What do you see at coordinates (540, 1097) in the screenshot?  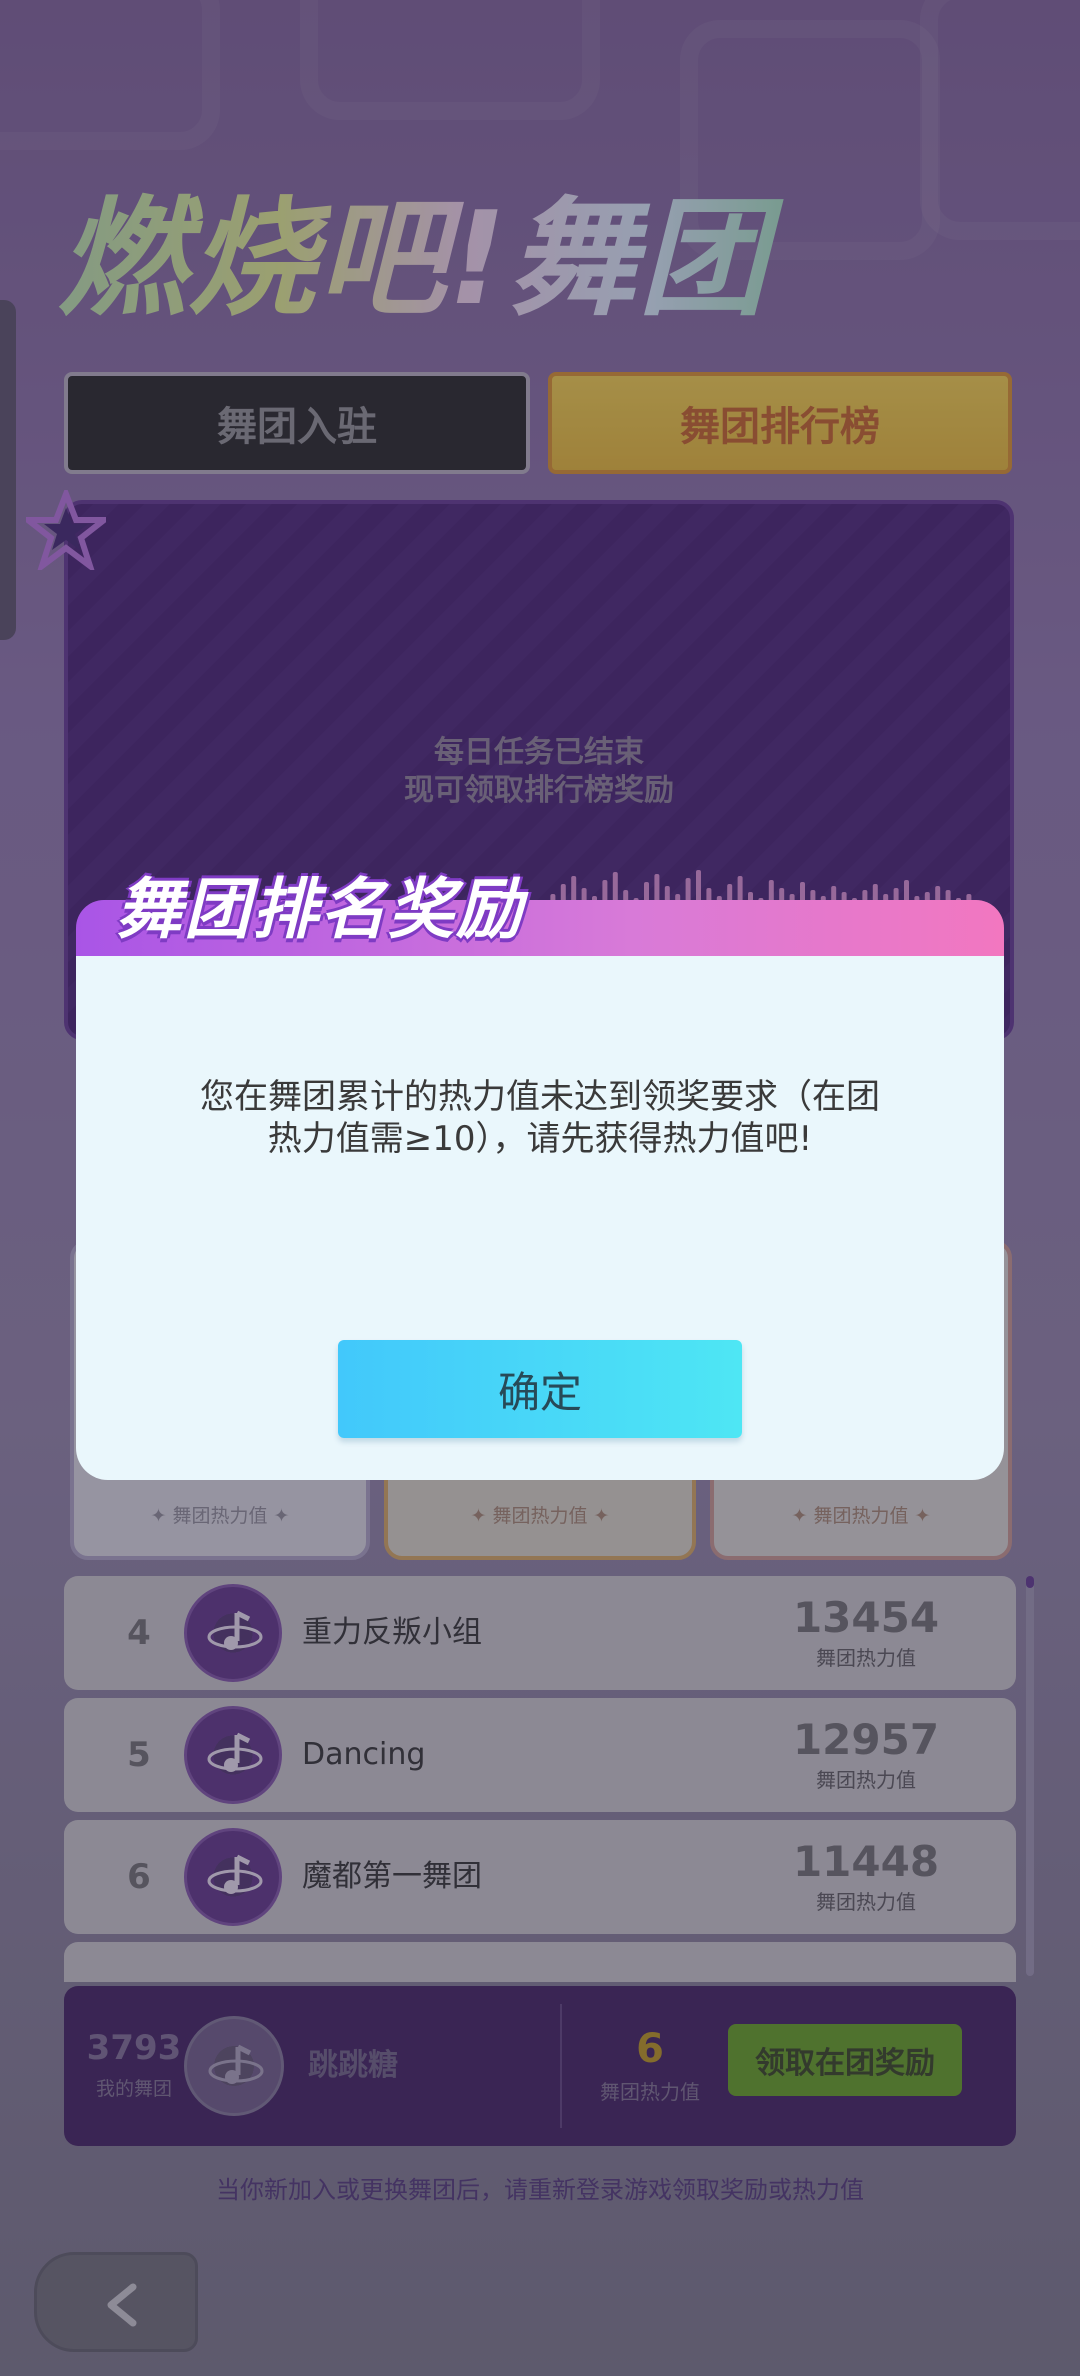 I see `modal-message-line: 您在舞团累计的热力值未达到领奖要求（在团` at bounding box center [540, 1097].